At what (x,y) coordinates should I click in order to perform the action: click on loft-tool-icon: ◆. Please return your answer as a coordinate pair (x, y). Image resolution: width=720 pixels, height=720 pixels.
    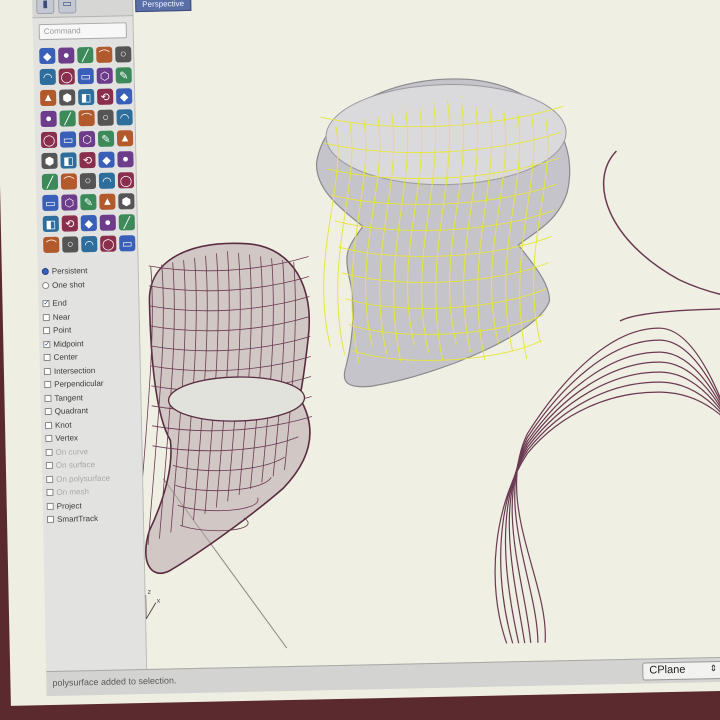
    Looking at the image, I should click on (124, 96).